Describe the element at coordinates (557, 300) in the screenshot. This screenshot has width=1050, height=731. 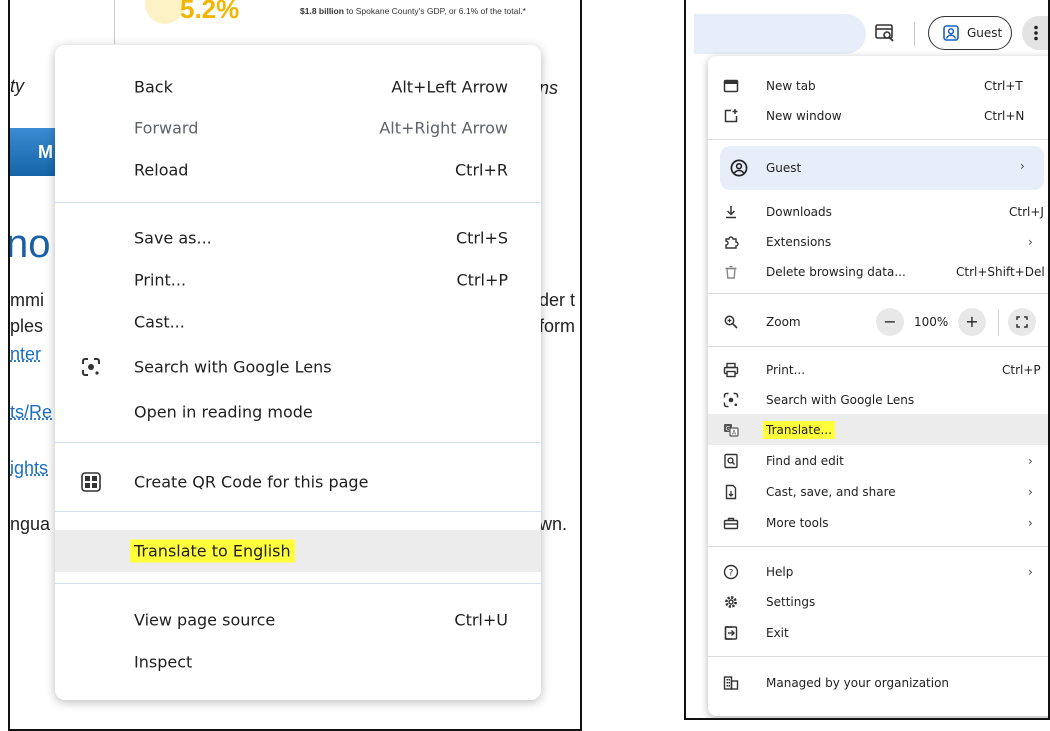
I see `page-text-fragment: der t` at that location.